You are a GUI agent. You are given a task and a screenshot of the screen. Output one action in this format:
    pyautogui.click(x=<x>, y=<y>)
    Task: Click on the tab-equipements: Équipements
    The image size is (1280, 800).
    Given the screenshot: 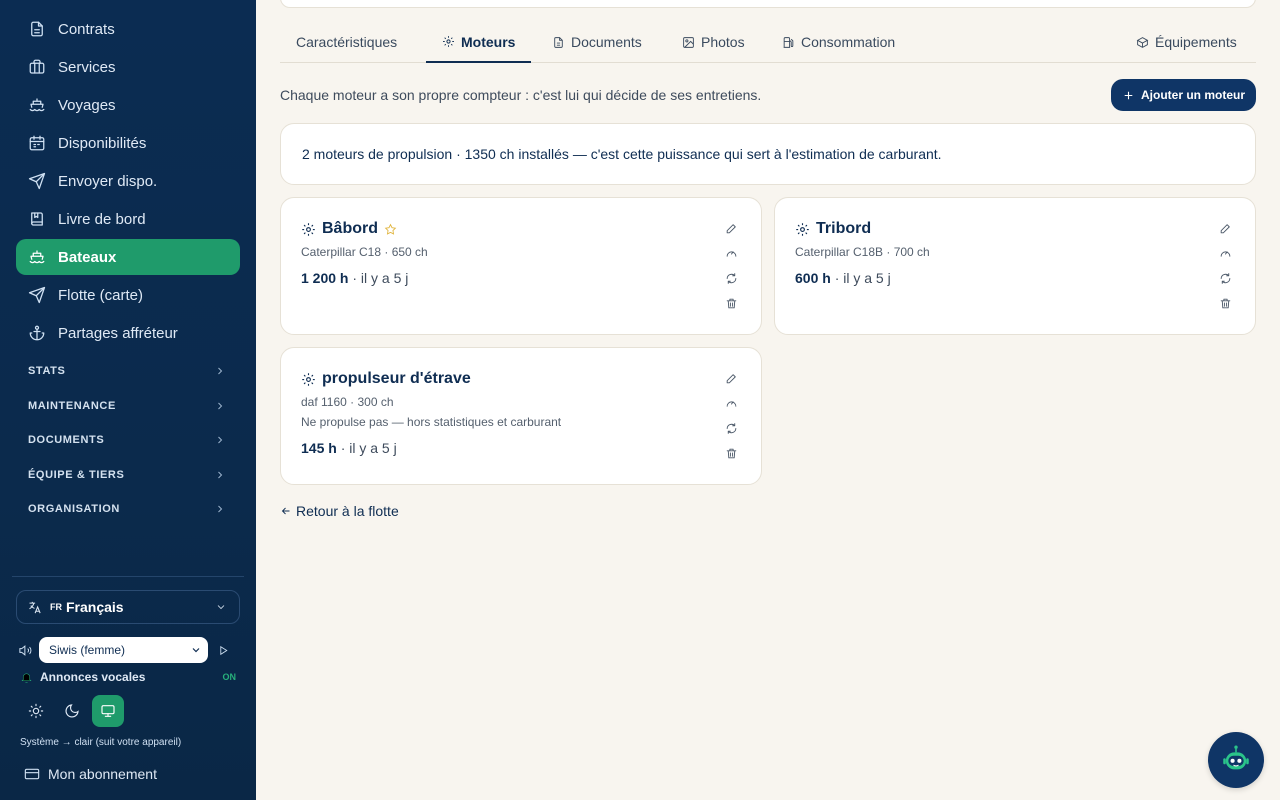 What is the action you would take?
    pyautogui.click(x=1186, y=42)
    